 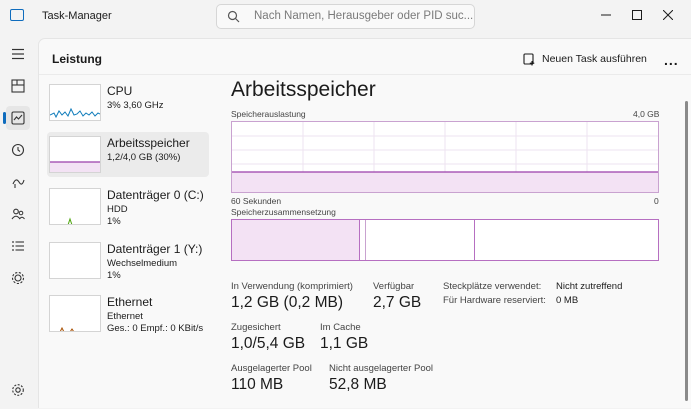 What do you see at coordinates (257, 384) in the screenshot?
I see `paged-pool-value: 110 MB` at bounding box center [257, 384].